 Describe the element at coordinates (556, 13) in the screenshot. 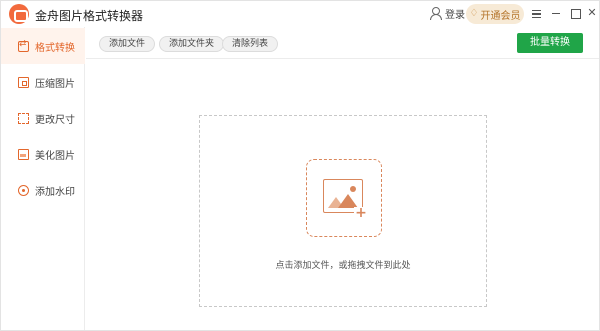

I see `minimize-icon` at that location.